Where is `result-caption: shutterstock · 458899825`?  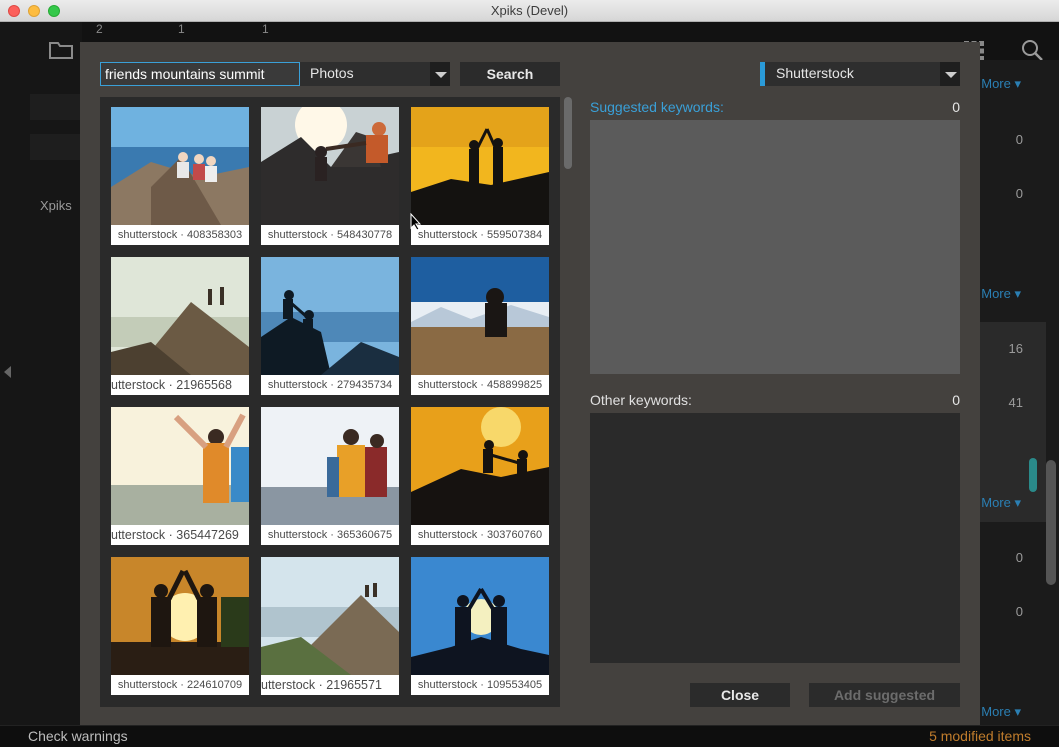
result-caption: shutterstock · 458899825 is located at coordinates (480, 385).